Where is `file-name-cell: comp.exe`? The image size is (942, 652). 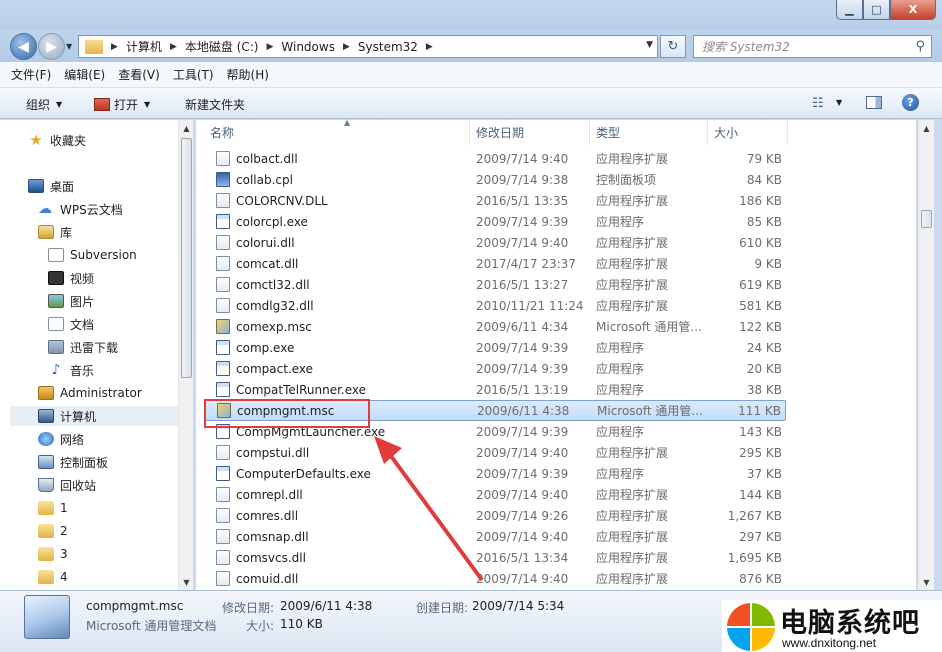
file-name-cell: comp.exe is located at coordinates (255, 347).